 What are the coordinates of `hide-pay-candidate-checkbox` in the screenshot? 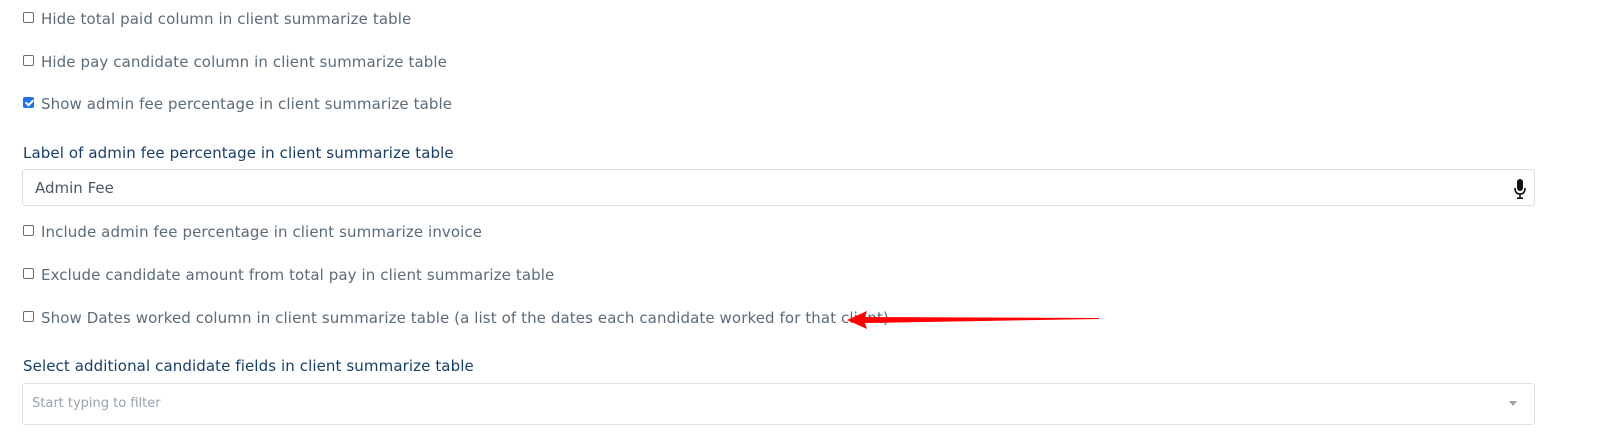 It's located at (28, 60).